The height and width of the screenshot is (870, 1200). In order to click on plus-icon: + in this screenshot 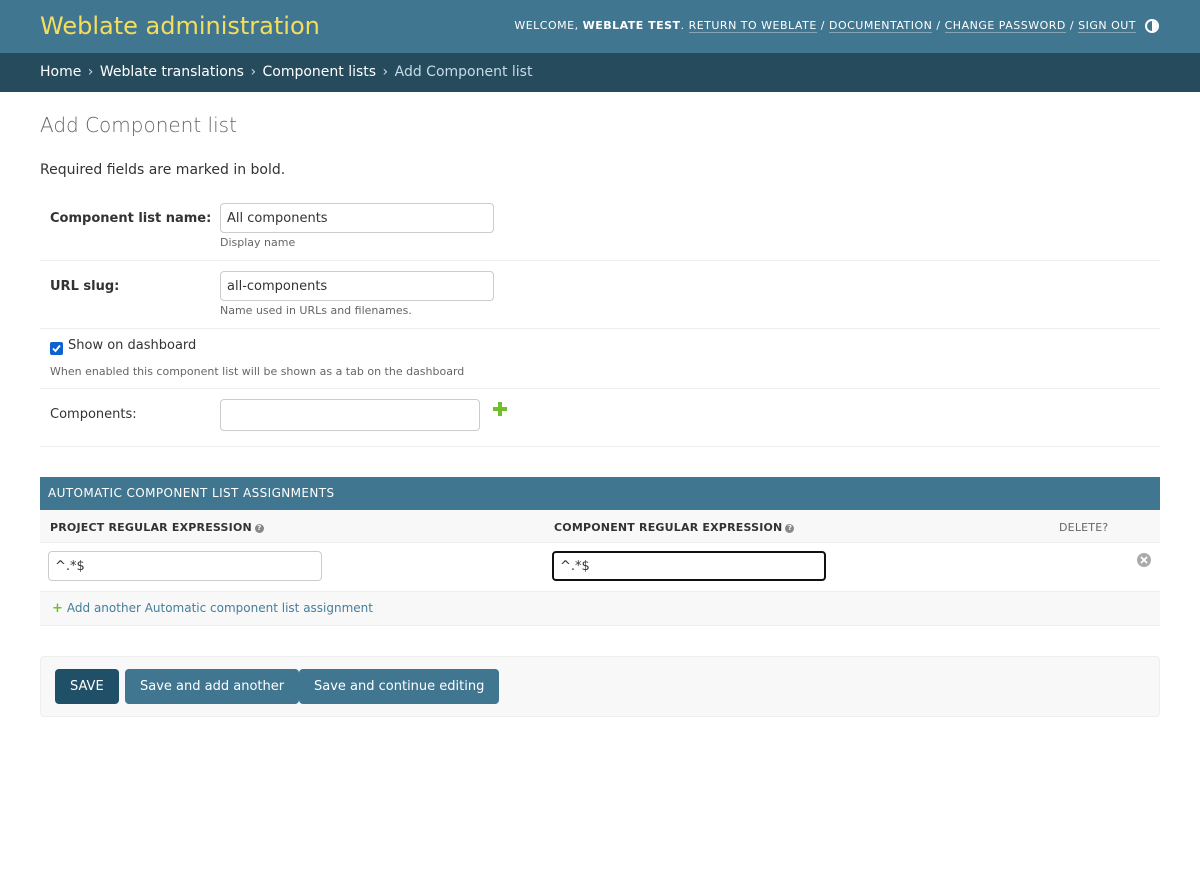, I will do `click(57, 608)`.